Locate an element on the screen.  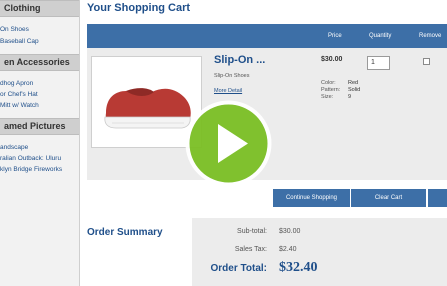
category-header-framed-pictures: amed Pictures is located at coordinates (40, 126).